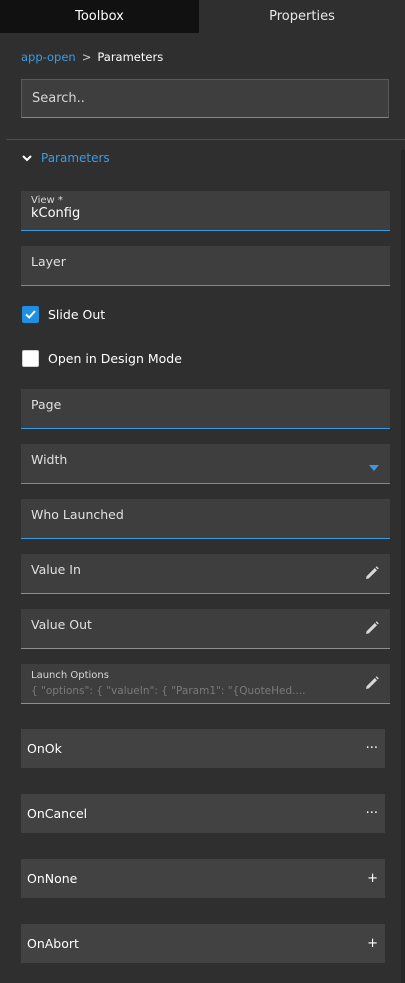  I want to click on tab-properties: Properties, so click(302, 16).